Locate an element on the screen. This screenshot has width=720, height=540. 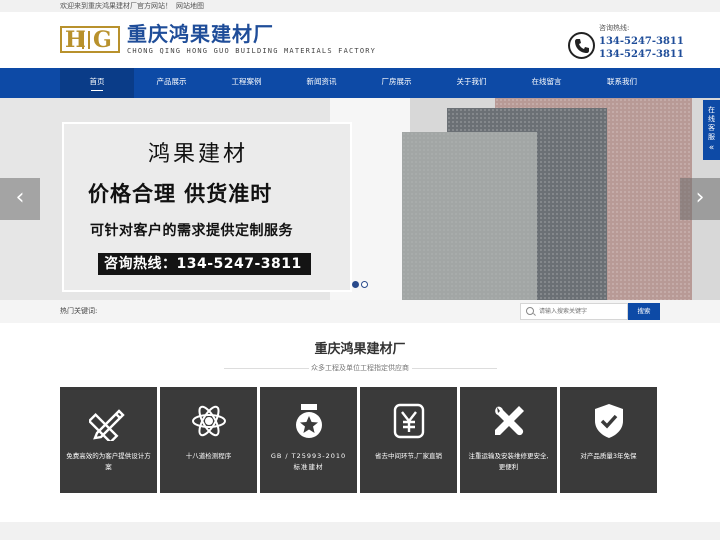
logo-mark: H G is located at coordinates (90, 39).